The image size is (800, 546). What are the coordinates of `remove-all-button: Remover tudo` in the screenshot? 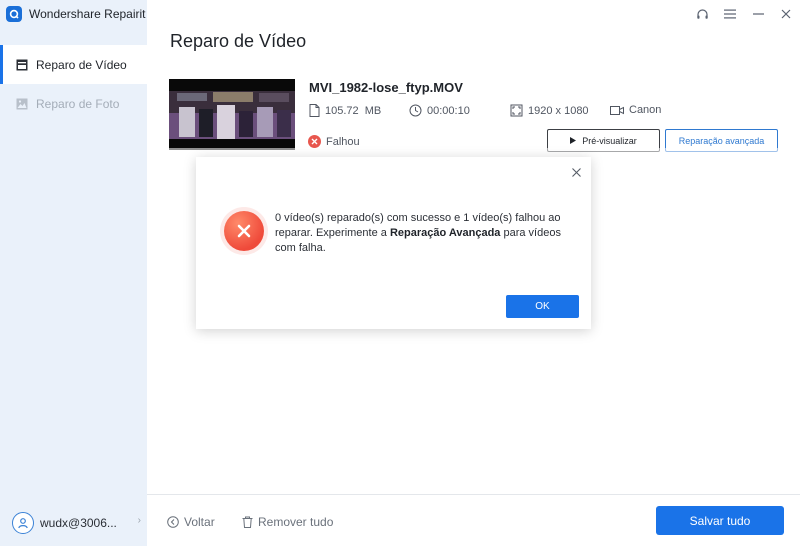 It's located at (287, 522).